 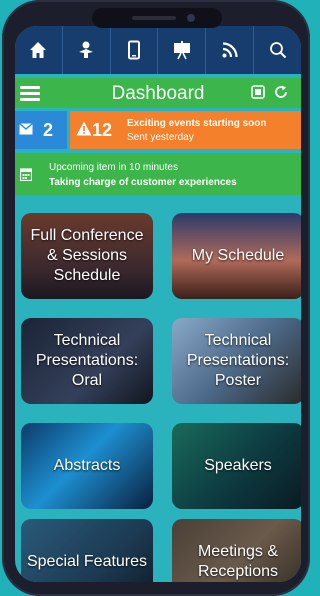 I want to click on tile-label: Special Features, so click(x=87, y=561).